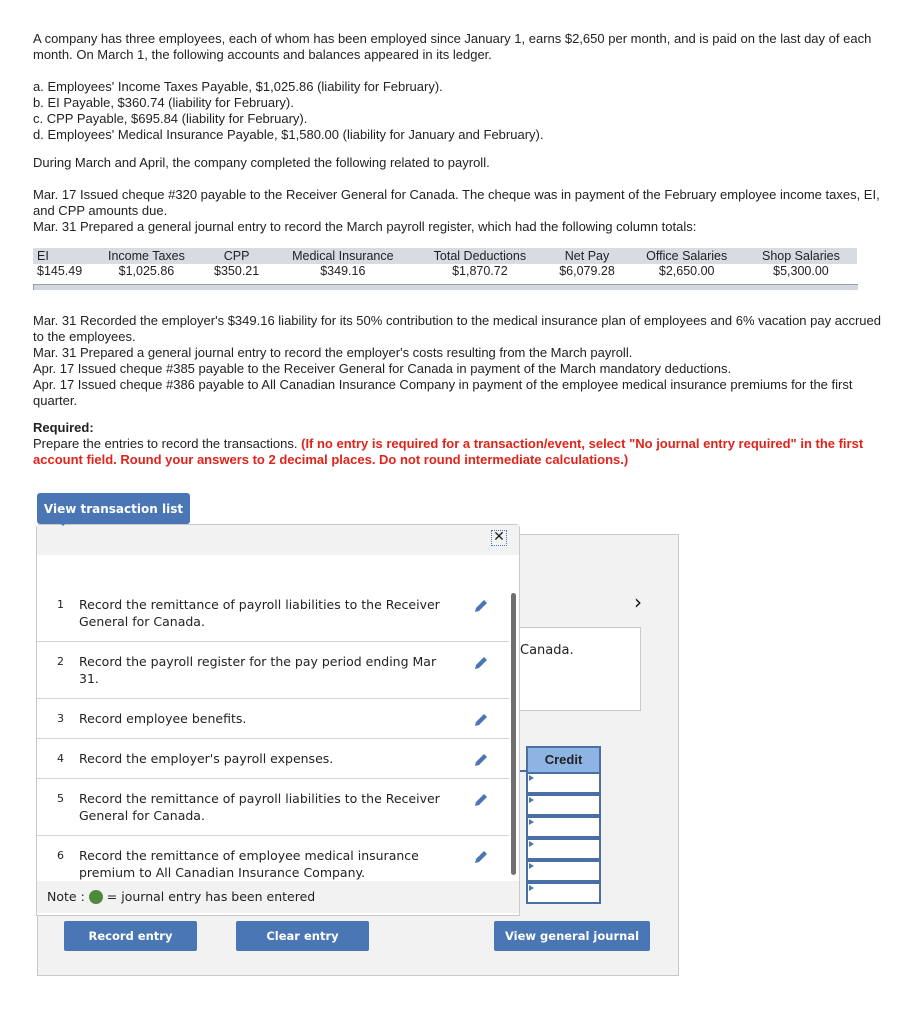  I want to click on transaction-description-box, so click(576, 669).